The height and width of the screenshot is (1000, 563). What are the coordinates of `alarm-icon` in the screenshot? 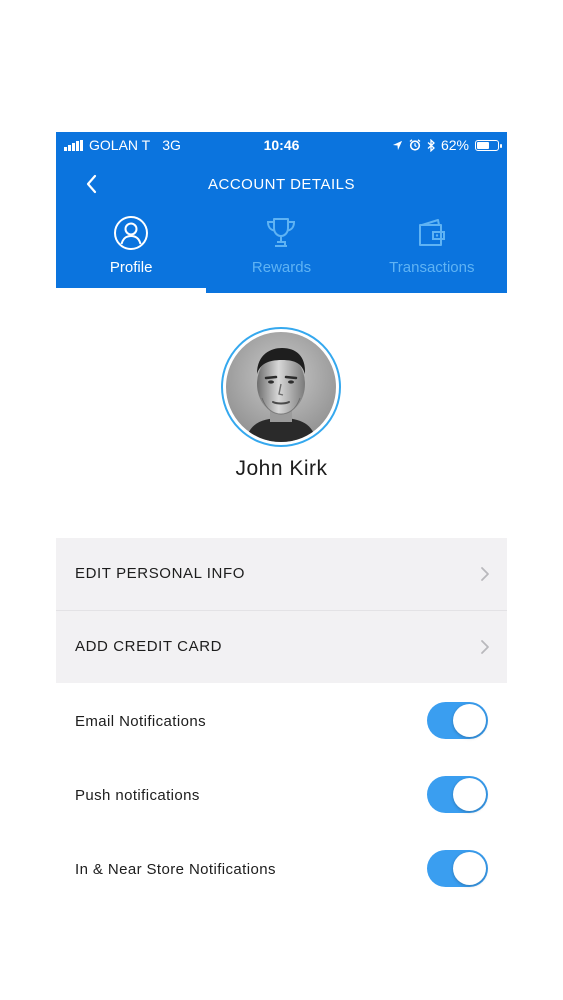 It's located at (415, 145).